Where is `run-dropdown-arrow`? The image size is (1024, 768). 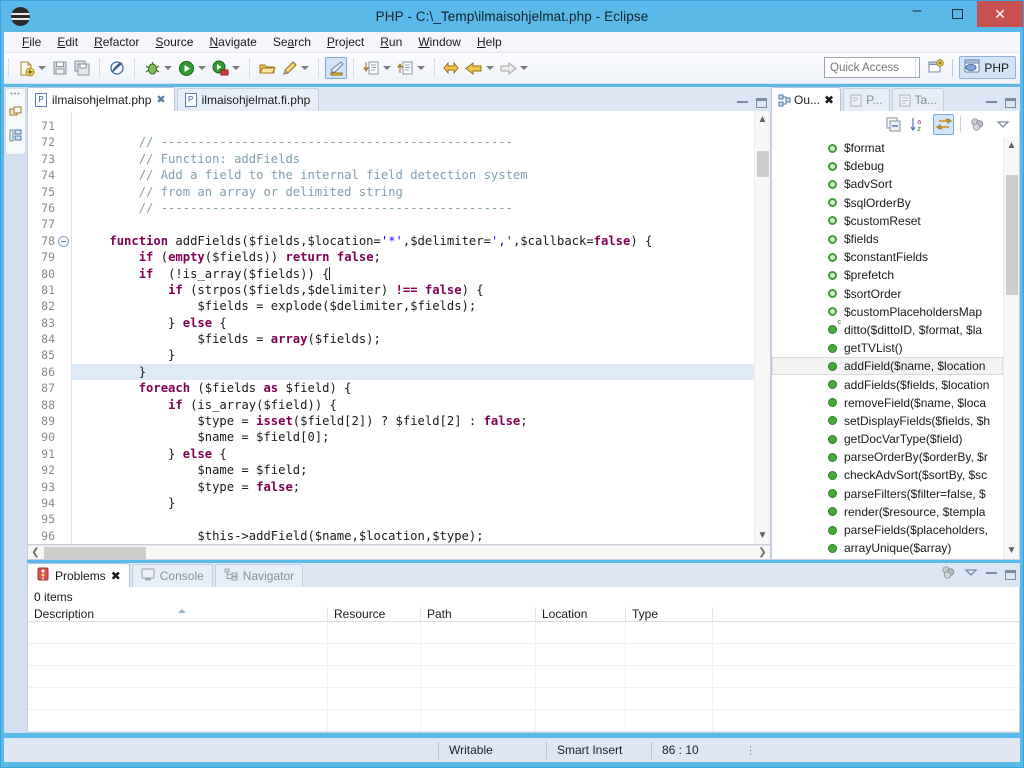
run-dropdown-arrow is located at coordinates (202, 68).